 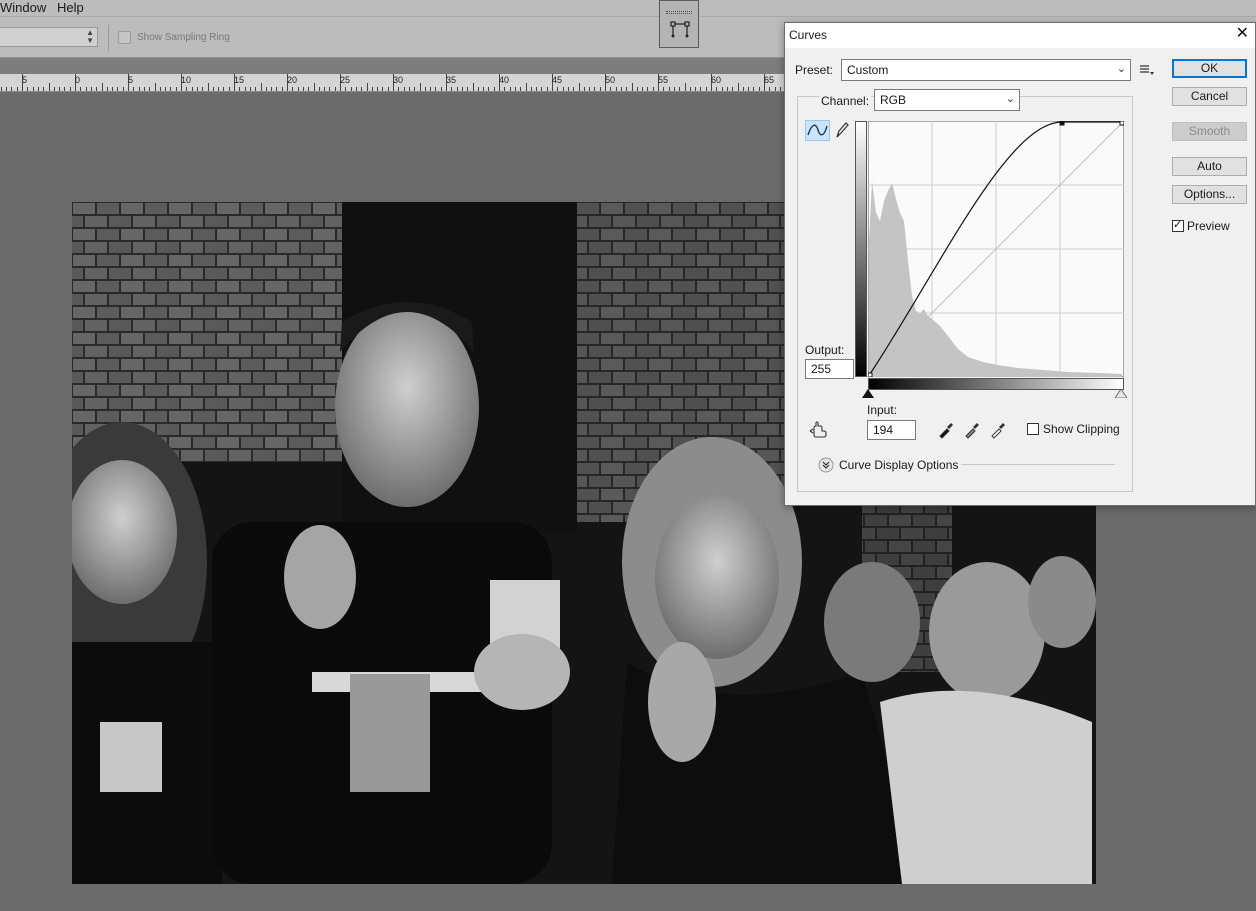 What do you see at coordinates (70, 7) in the screenshot?
I see `menu-help: Help` at bounding box center [70, 7].